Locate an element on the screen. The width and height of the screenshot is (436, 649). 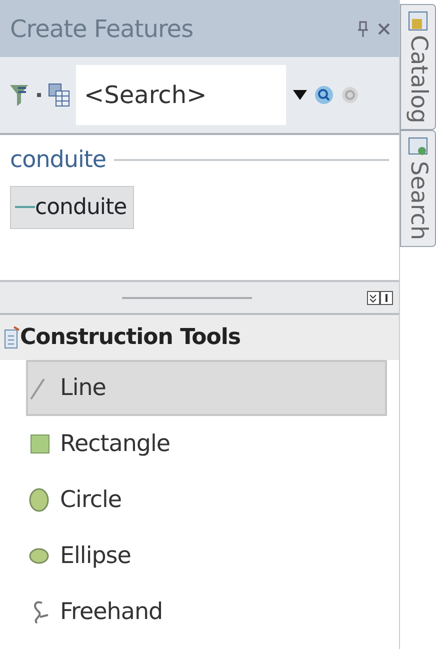
side-tab: Search is located at coordinates (418, 189).